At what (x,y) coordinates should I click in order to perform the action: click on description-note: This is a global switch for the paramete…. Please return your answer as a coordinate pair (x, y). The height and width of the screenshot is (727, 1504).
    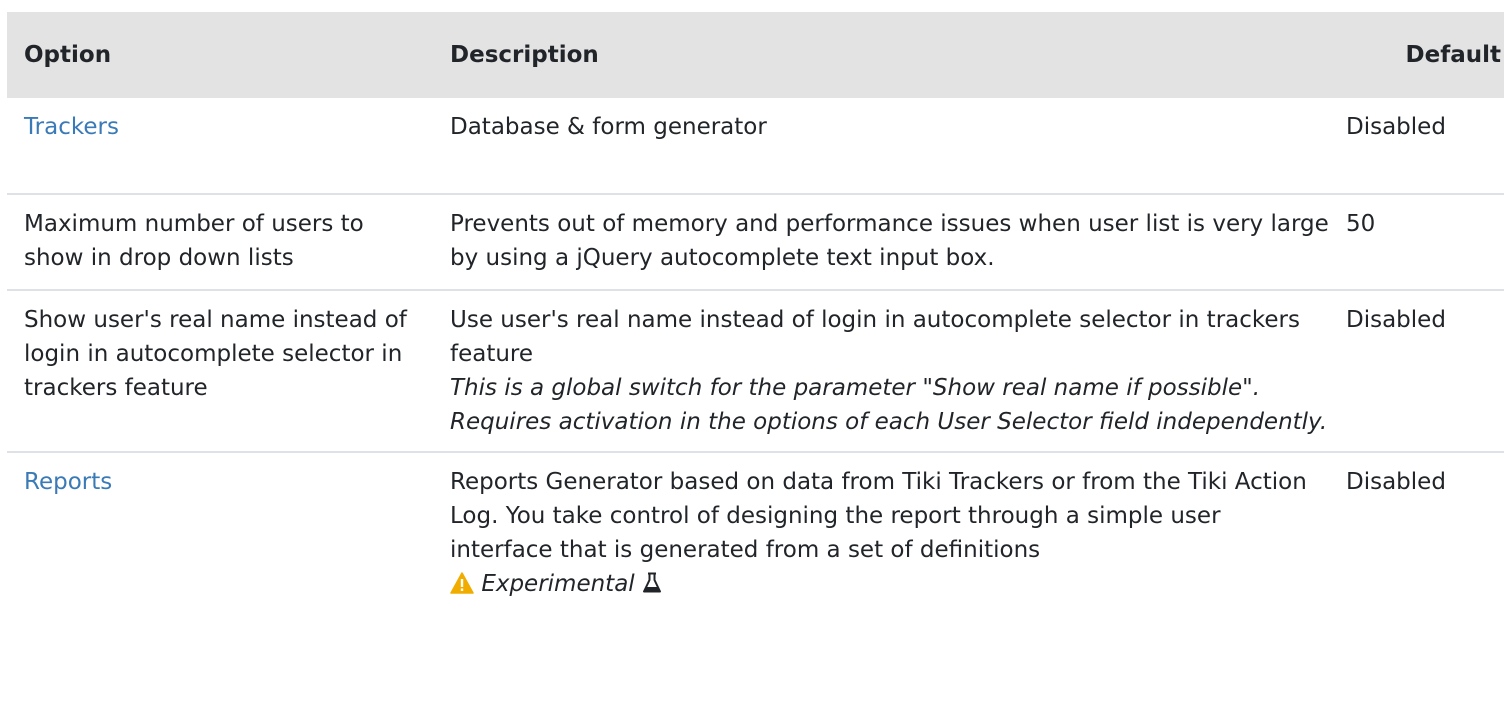
    Looking at the image, I should click on (889, 405).